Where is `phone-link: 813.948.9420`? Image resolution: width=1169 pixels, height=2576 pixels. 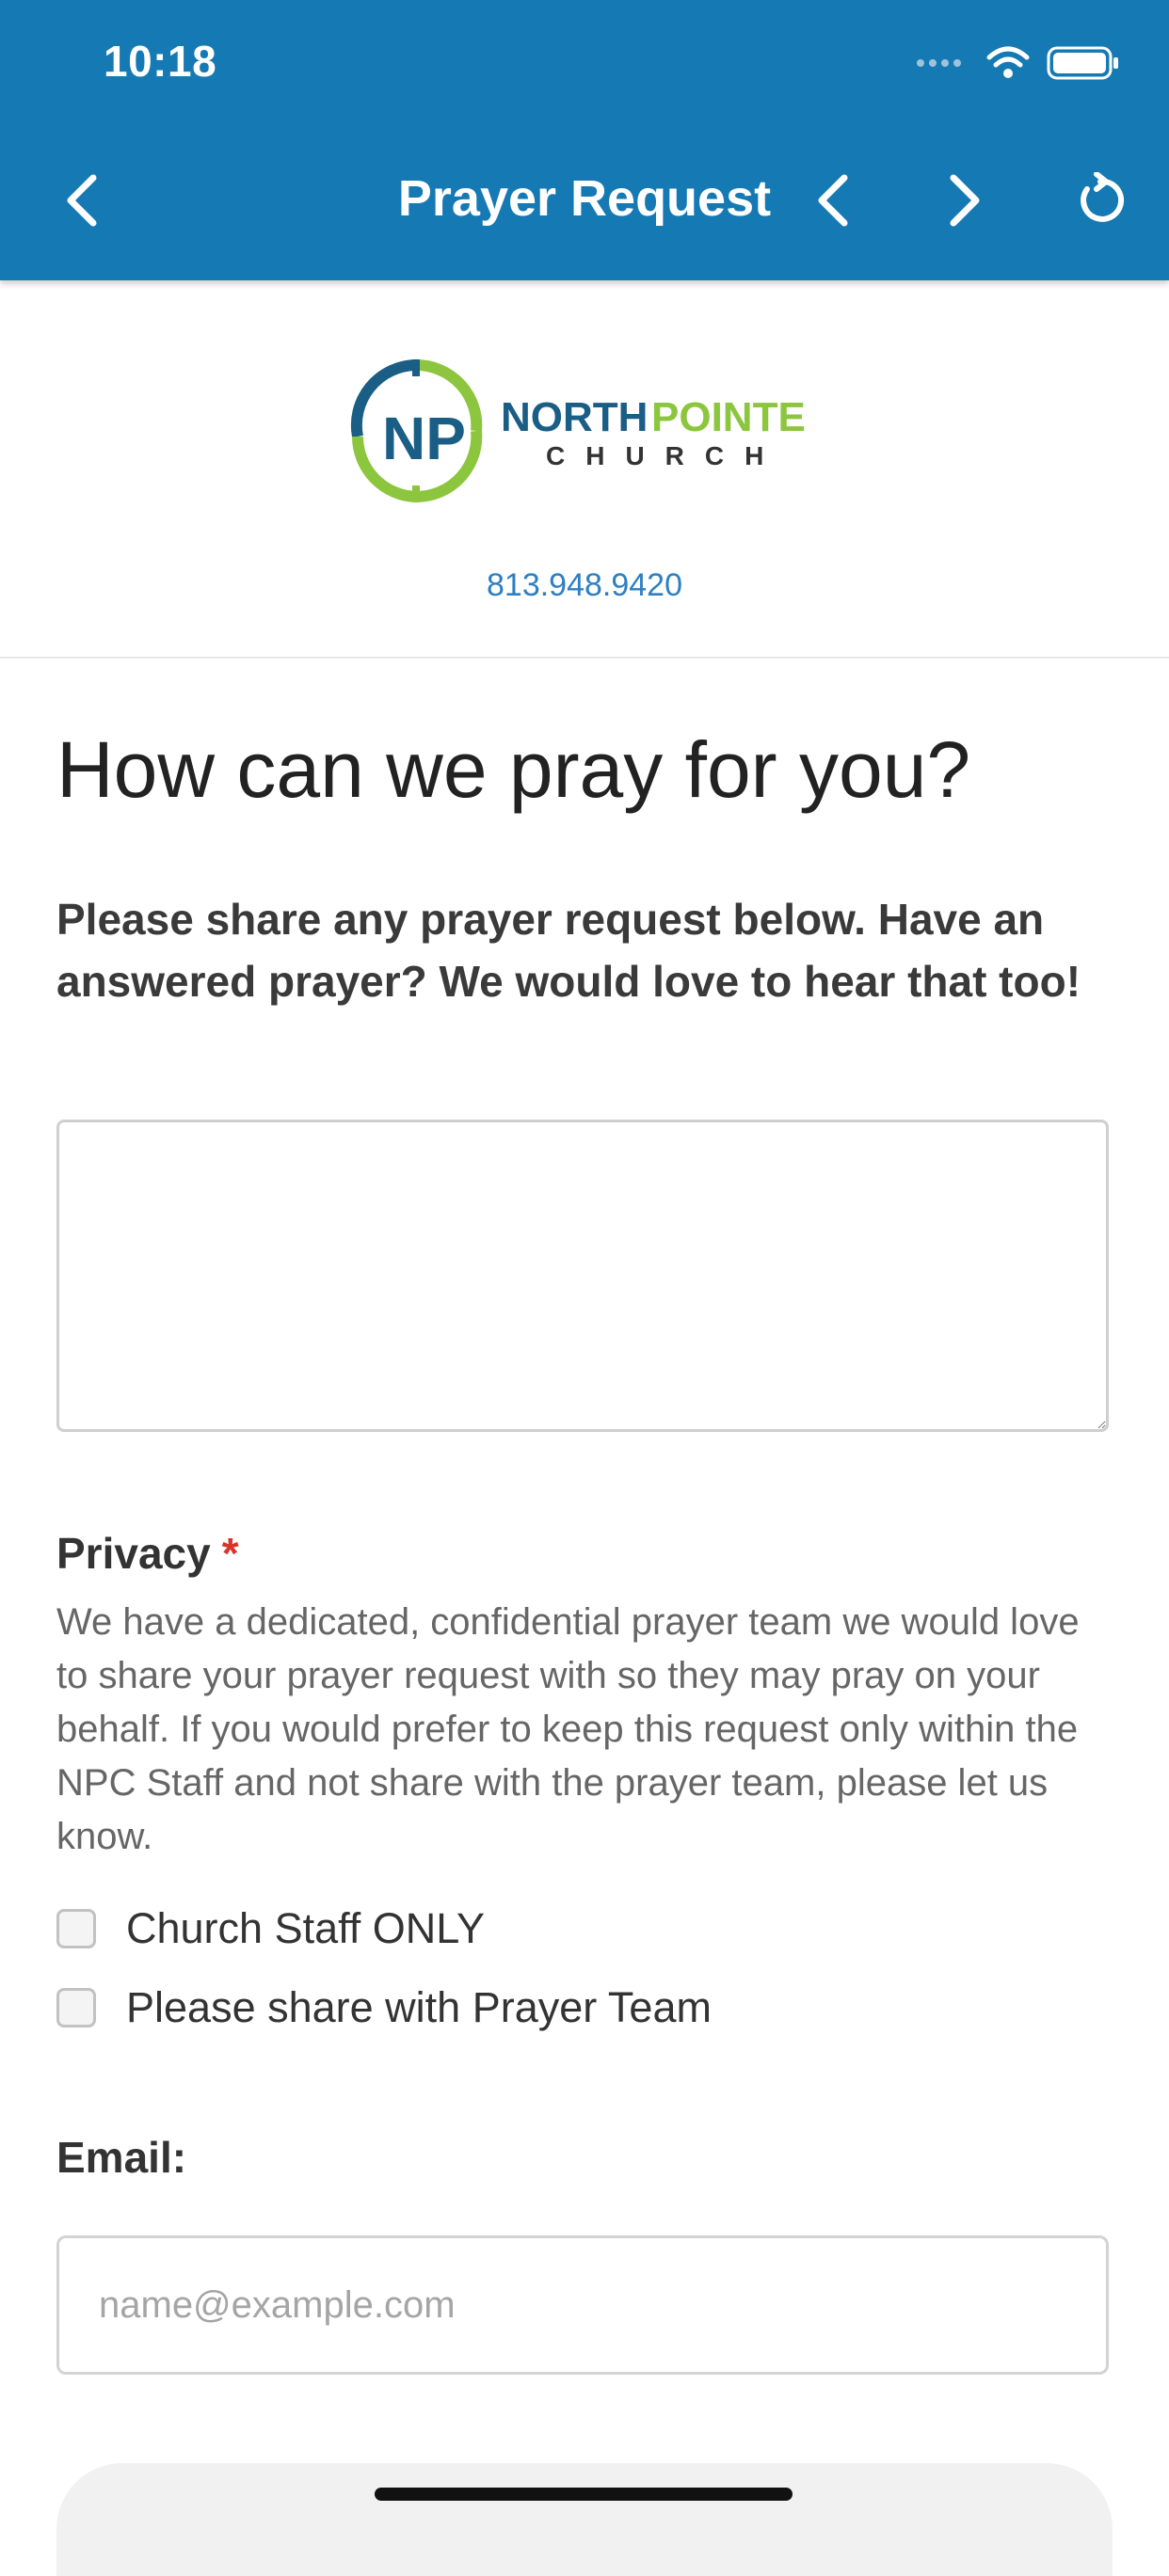 phone-link: 813.948.9420 is located at coordinates (584, 585).